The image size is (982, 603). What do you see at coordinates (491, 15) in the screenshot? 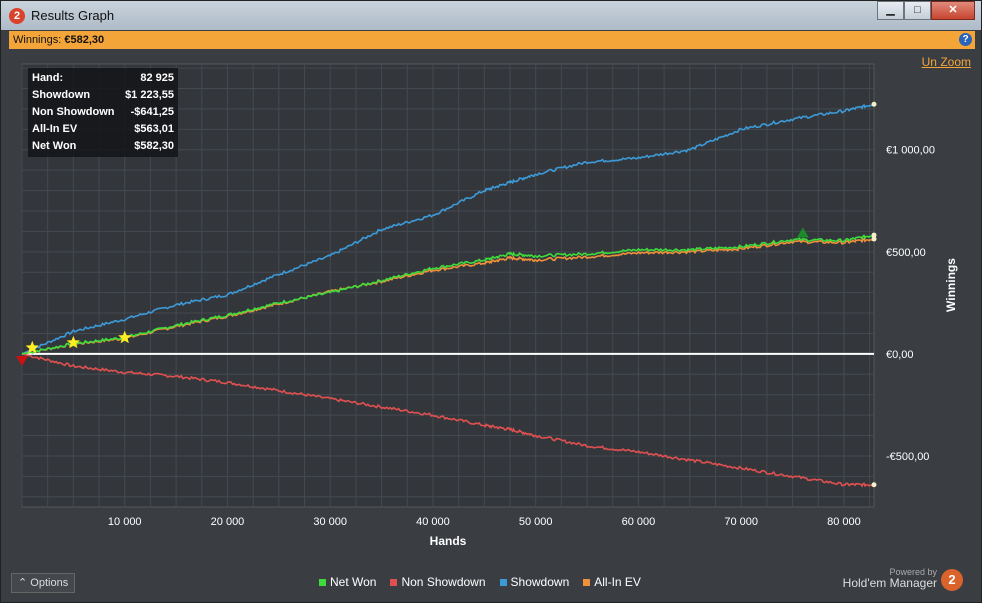
I see `title-bar: 2 Results Graph ▁ □ ✕` at bounding box center [491, 15].